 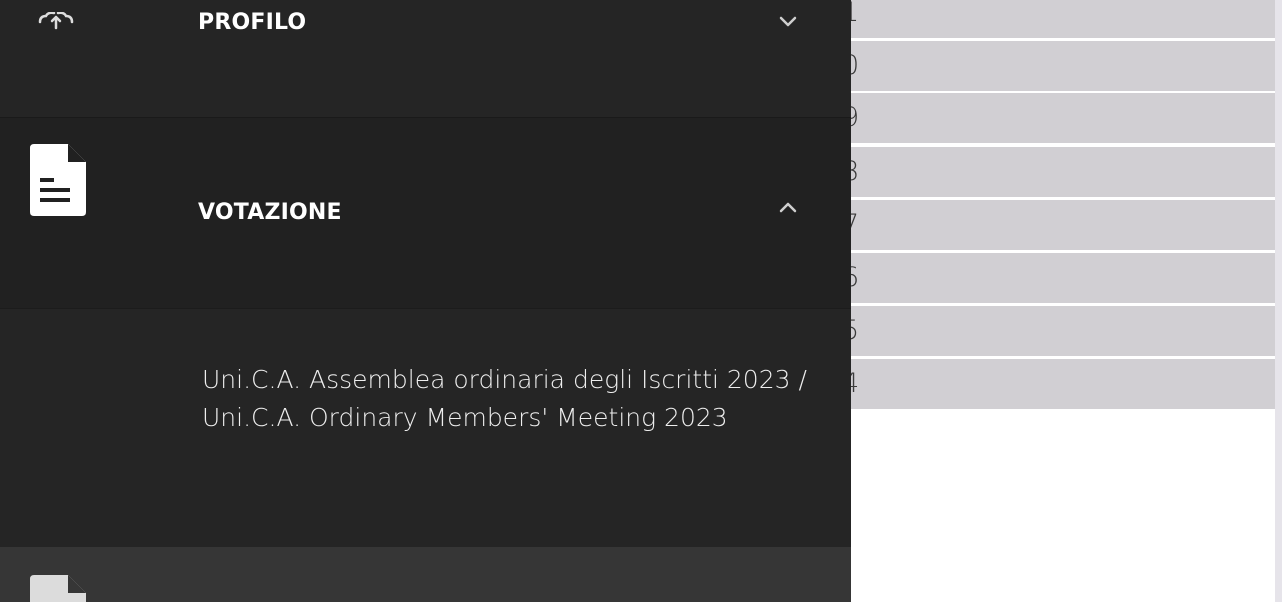 What do you see at coordinates (1063, 172) in the screenshot?
I see `list-row: 8` at bounding box center [1063, 172].